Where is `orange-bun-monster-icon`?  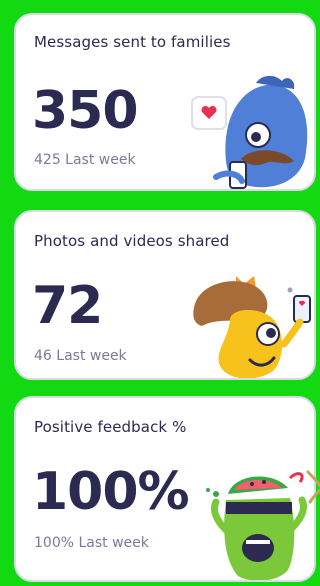 orange-bun-monster-icon is located at coordinates (252, 327).